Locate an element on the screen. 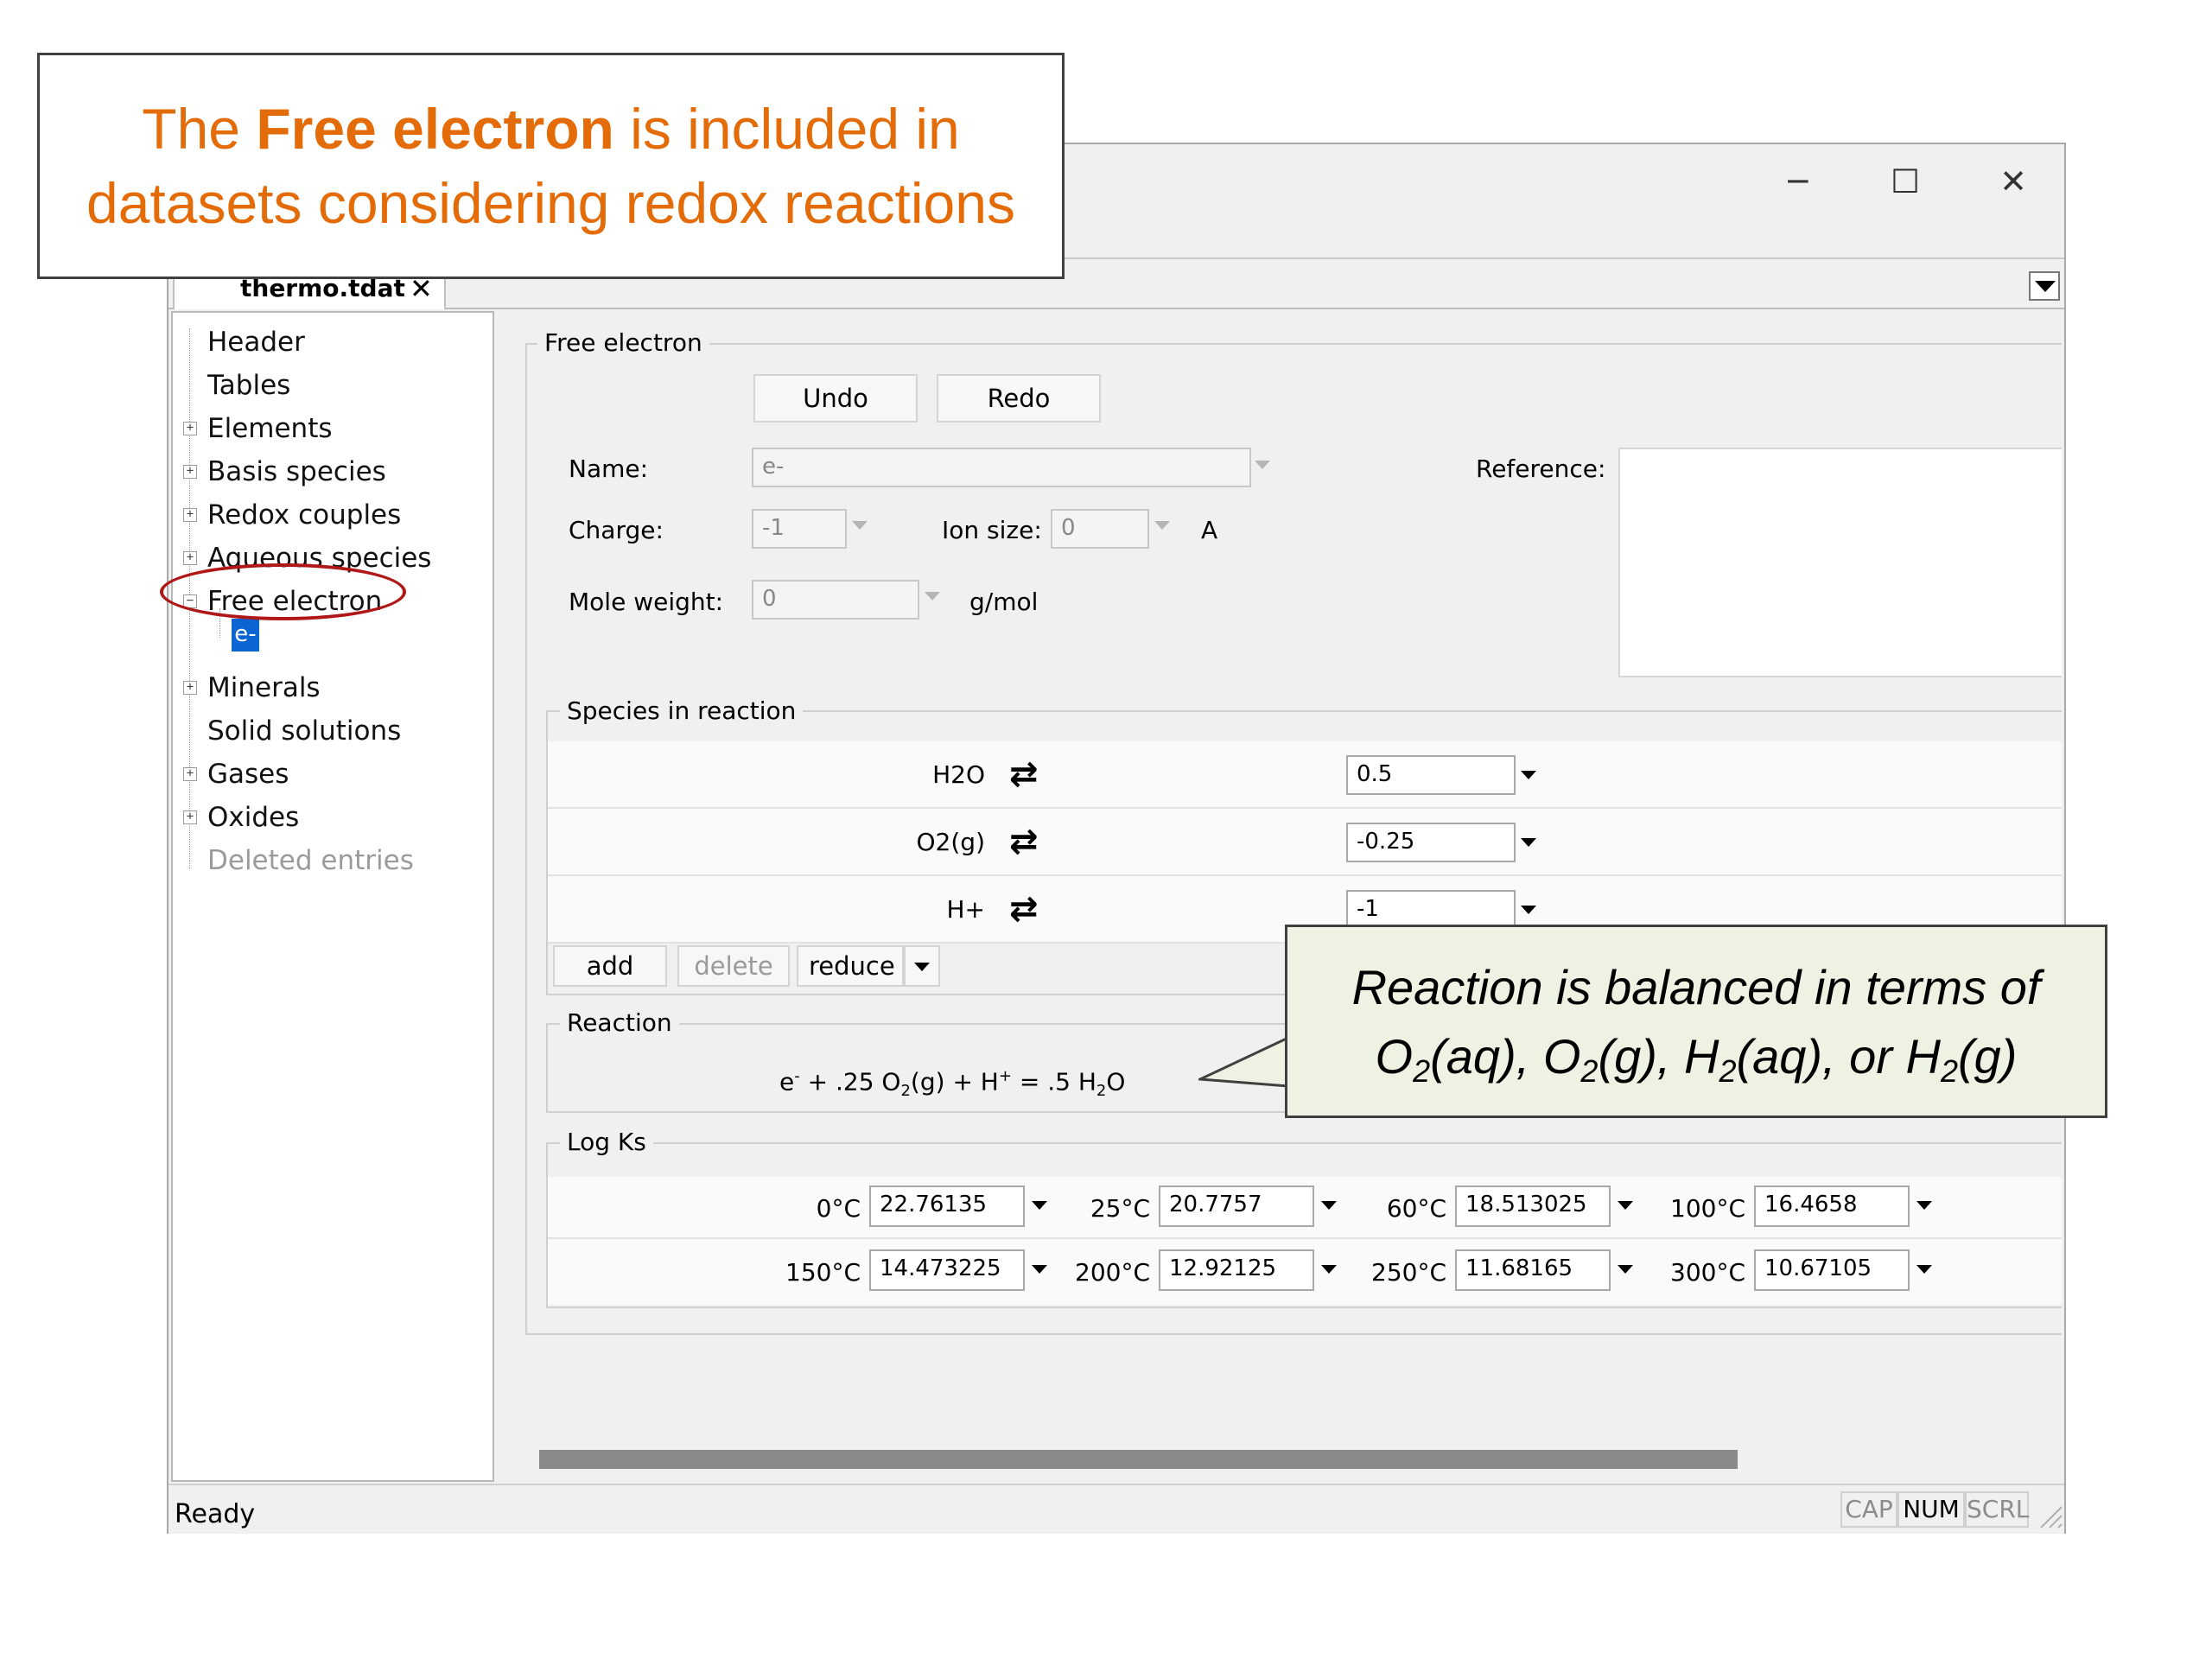 This screenshot has width=2212, height=1659. logk-value-input: 16.4658 is located at coordinates (1832, 1206).